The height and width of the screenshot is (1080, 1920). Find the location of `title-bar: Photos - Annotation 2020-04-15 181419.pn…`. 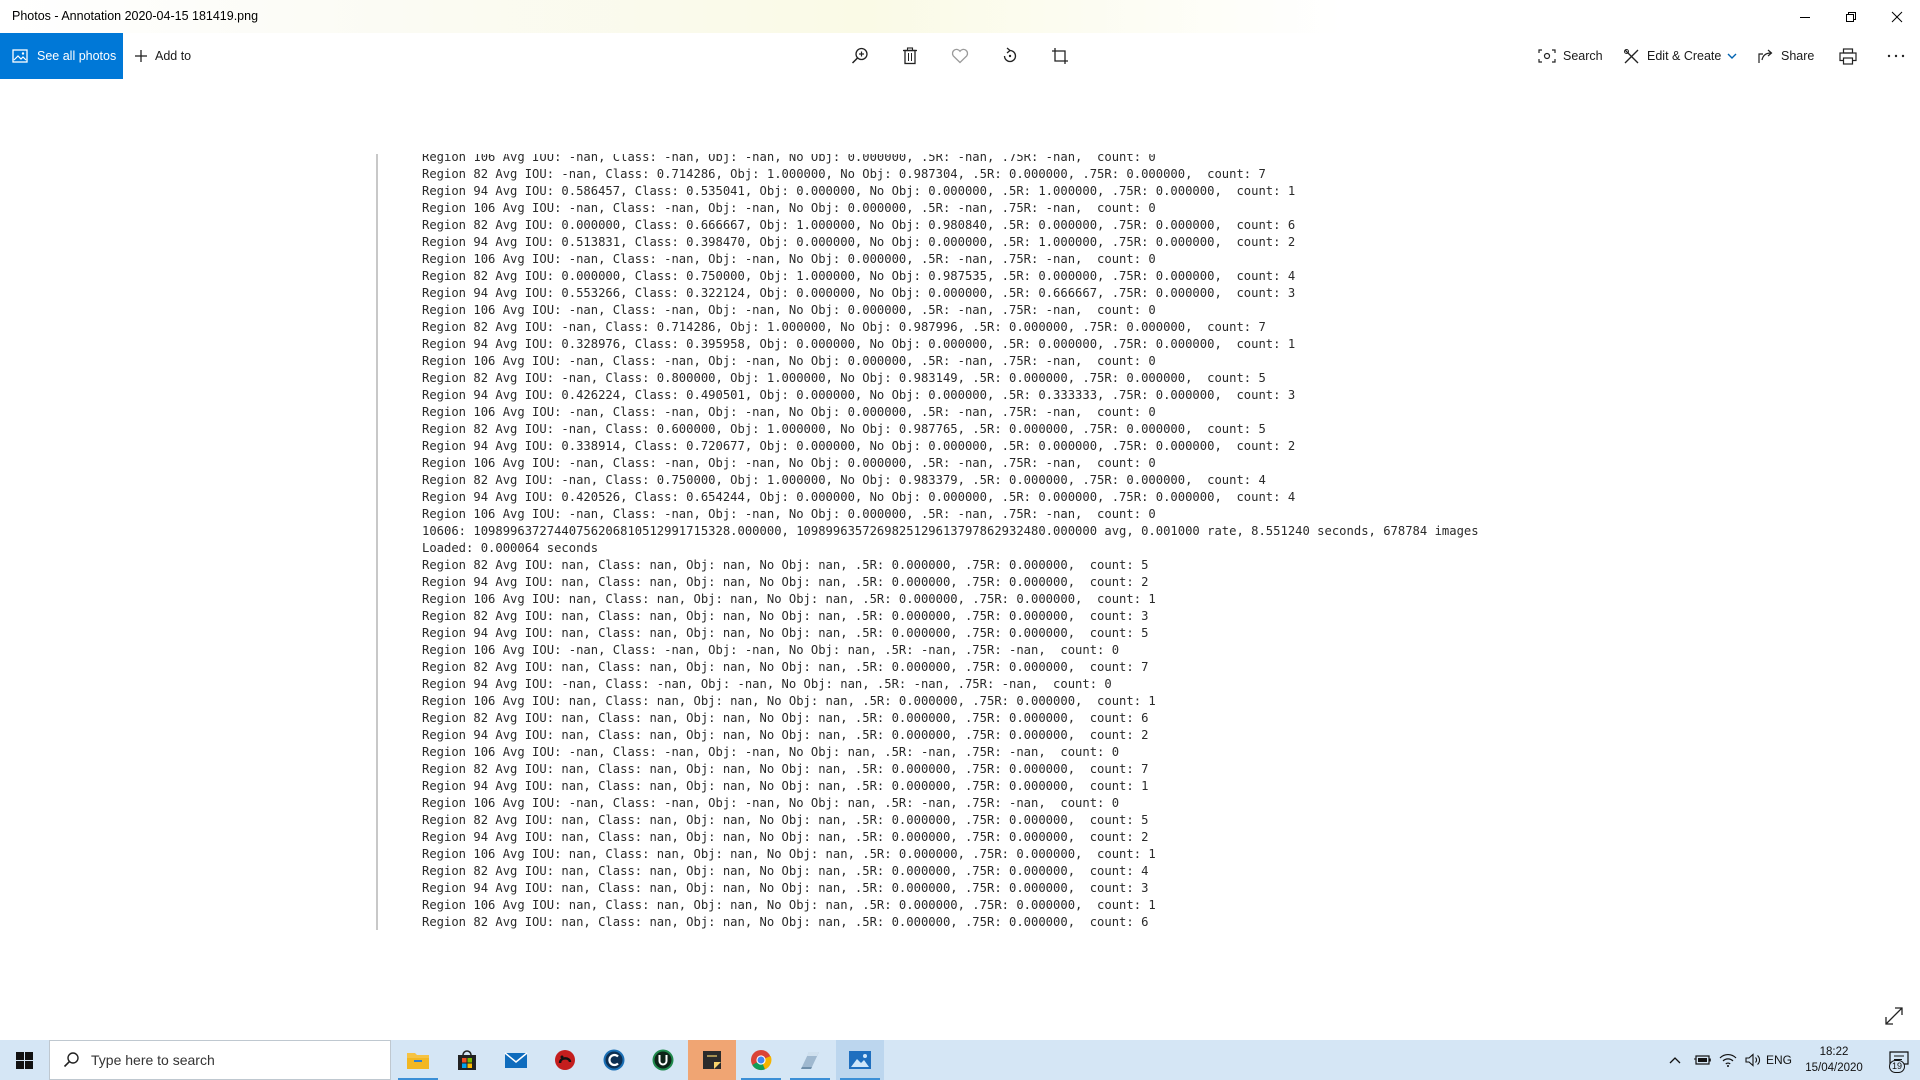

title-bar: Photos - Annotation 2020-04-15 181419.pn… is located at coordinates (960, 16).